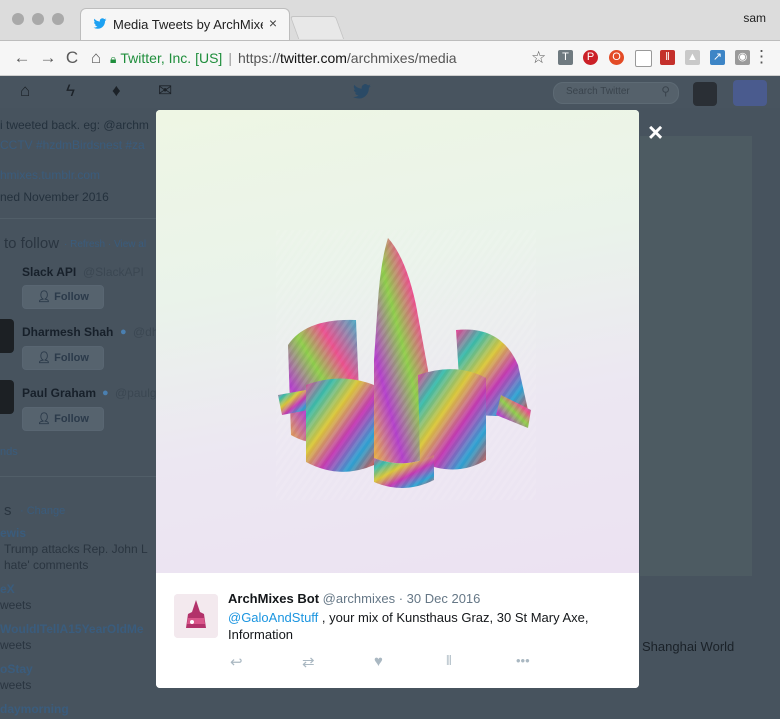  I want to click on reply-icon: ↩, so click(236, 662).